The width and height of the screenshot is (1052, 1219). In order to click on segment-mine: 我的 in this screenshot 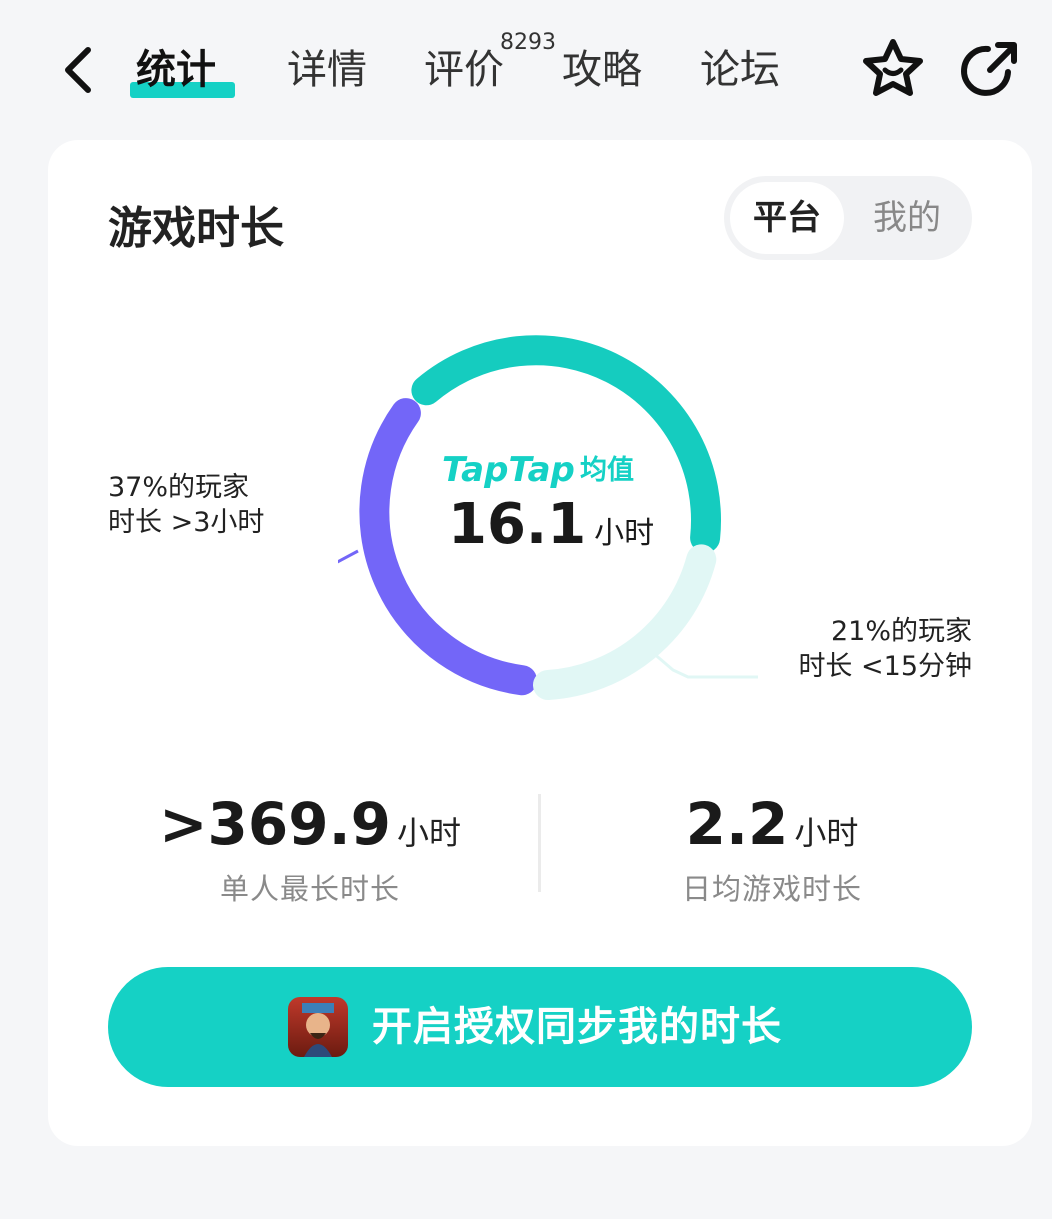, I will do `click(907, 218)`.